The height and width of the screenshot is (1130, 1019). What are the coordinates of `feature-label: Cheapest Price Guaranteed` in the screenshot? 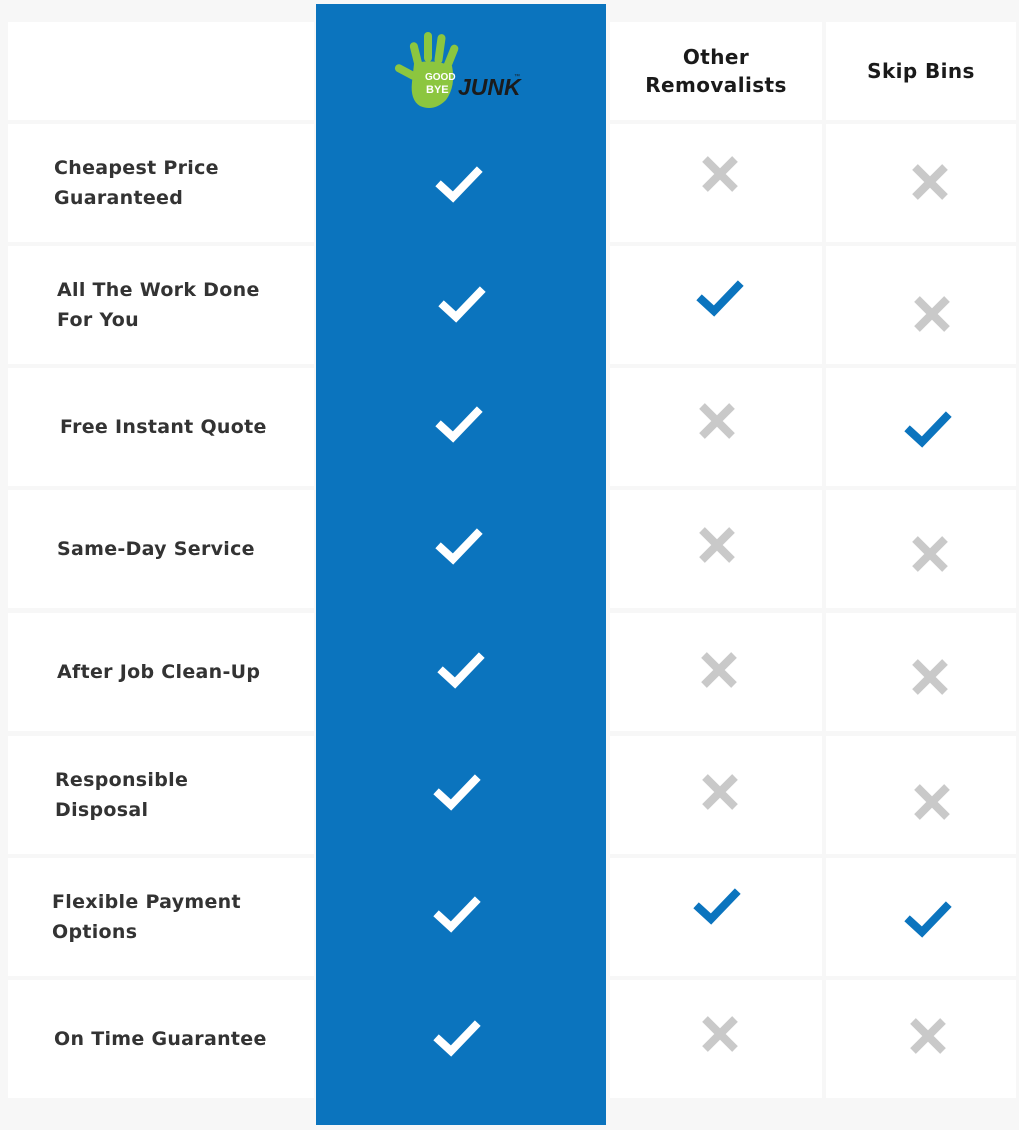 It's located at (136, 183).